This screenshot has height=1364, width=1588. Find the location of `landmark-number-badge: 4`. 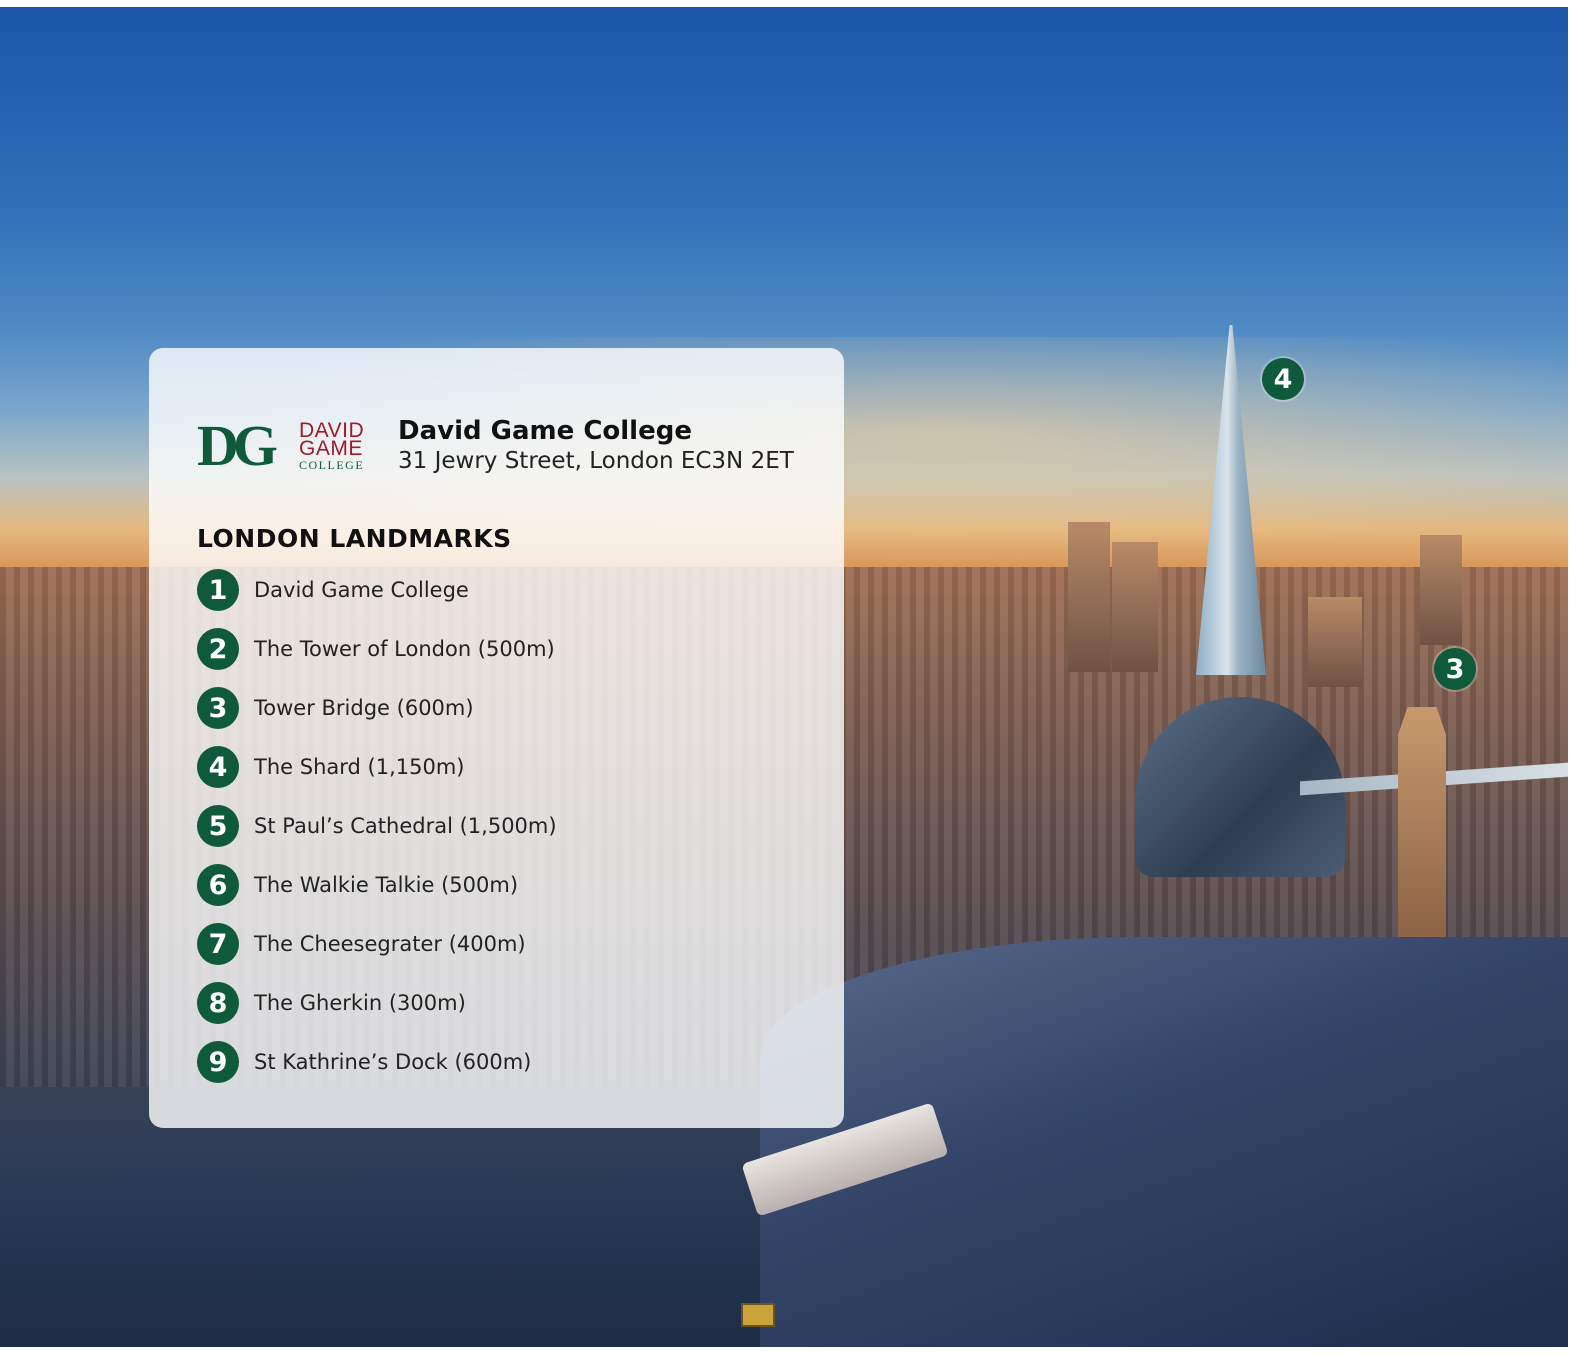

landmark-number-badge: 4 is located at coordinates (218, 767).